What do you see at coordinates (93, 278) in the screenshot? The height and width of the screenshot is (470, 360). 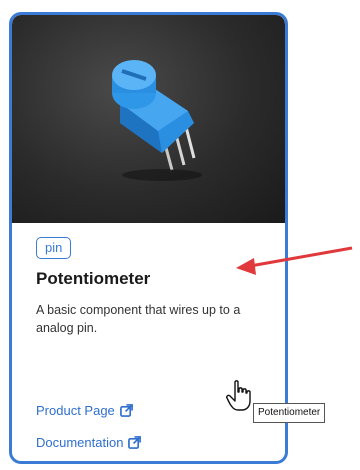 I see `card-title: Potentiometer` at bounding box center [93, 278].